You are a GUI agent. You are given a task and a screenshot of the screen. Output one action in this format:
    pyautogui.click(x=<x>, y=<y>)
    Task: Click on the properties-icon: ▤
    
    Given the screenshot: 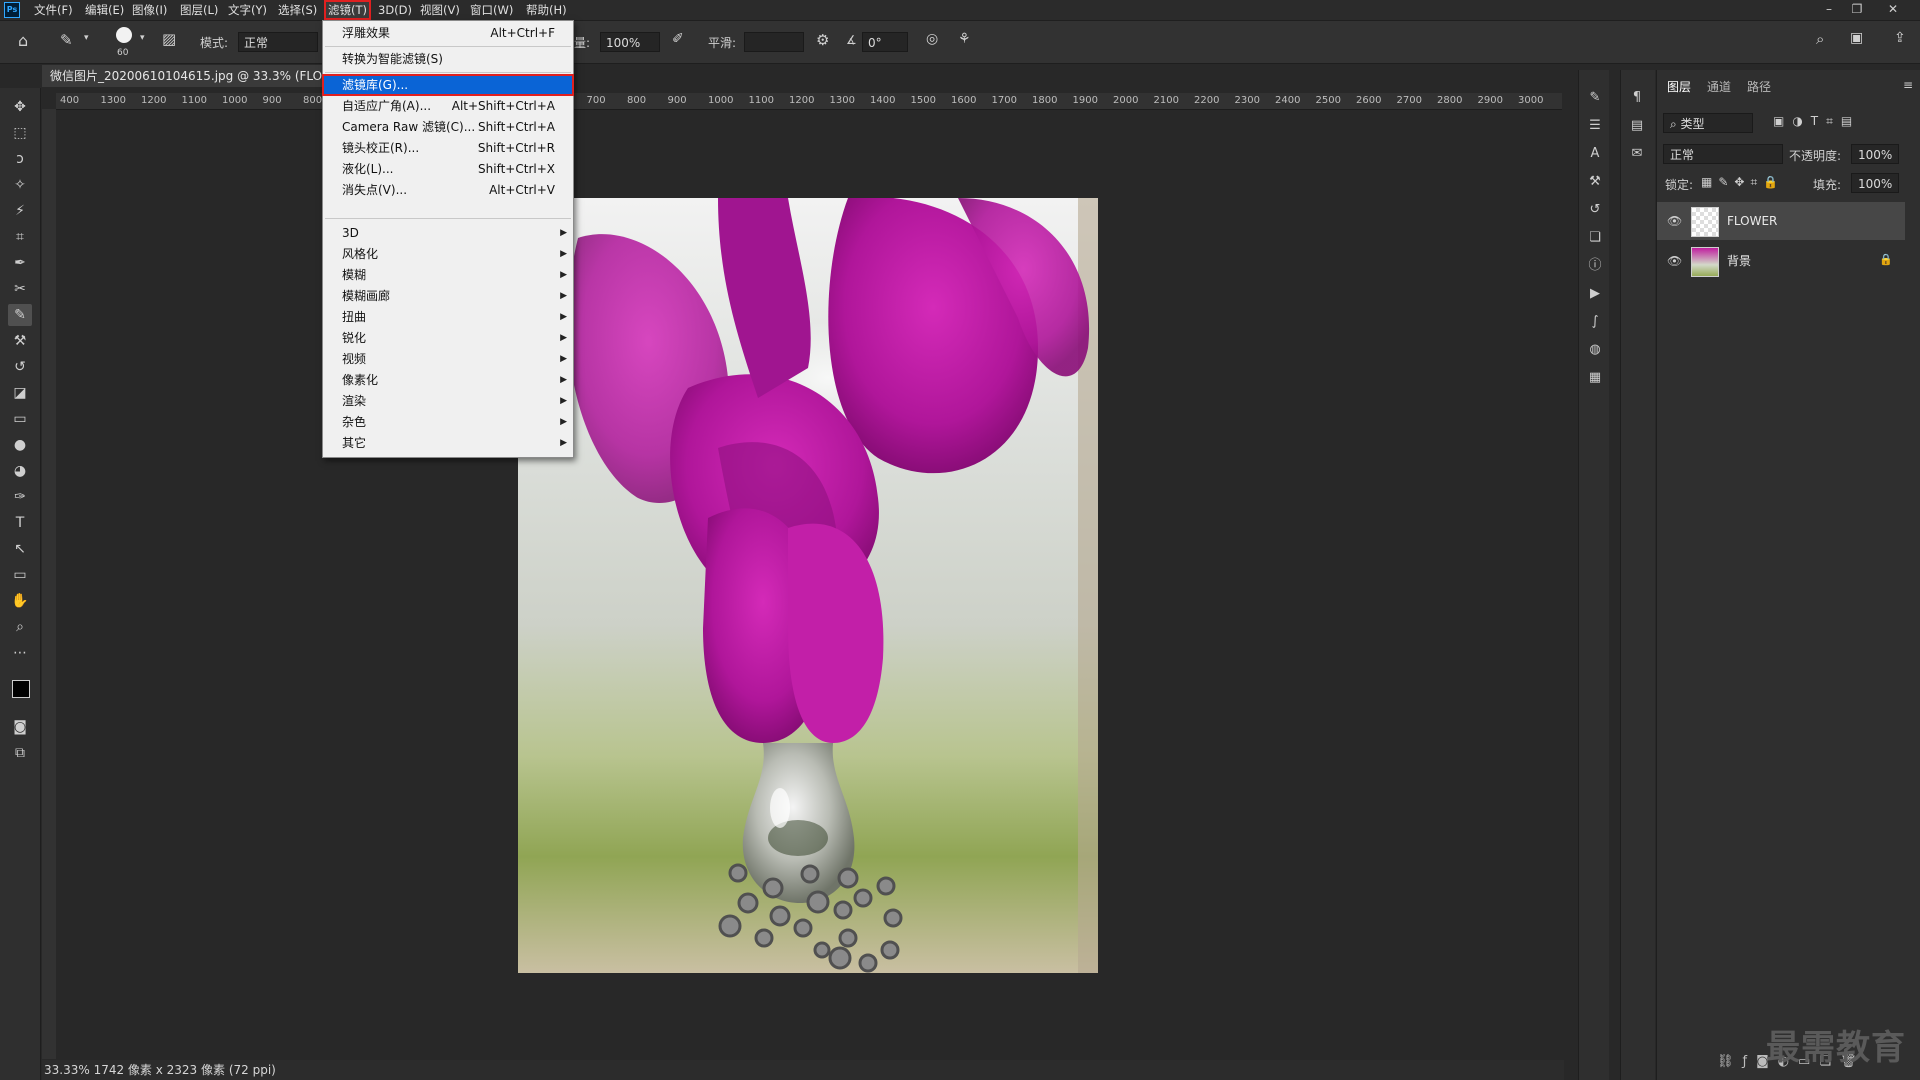 What is the action you would take?
    pyautogui.click(x=1637, y=126)
    